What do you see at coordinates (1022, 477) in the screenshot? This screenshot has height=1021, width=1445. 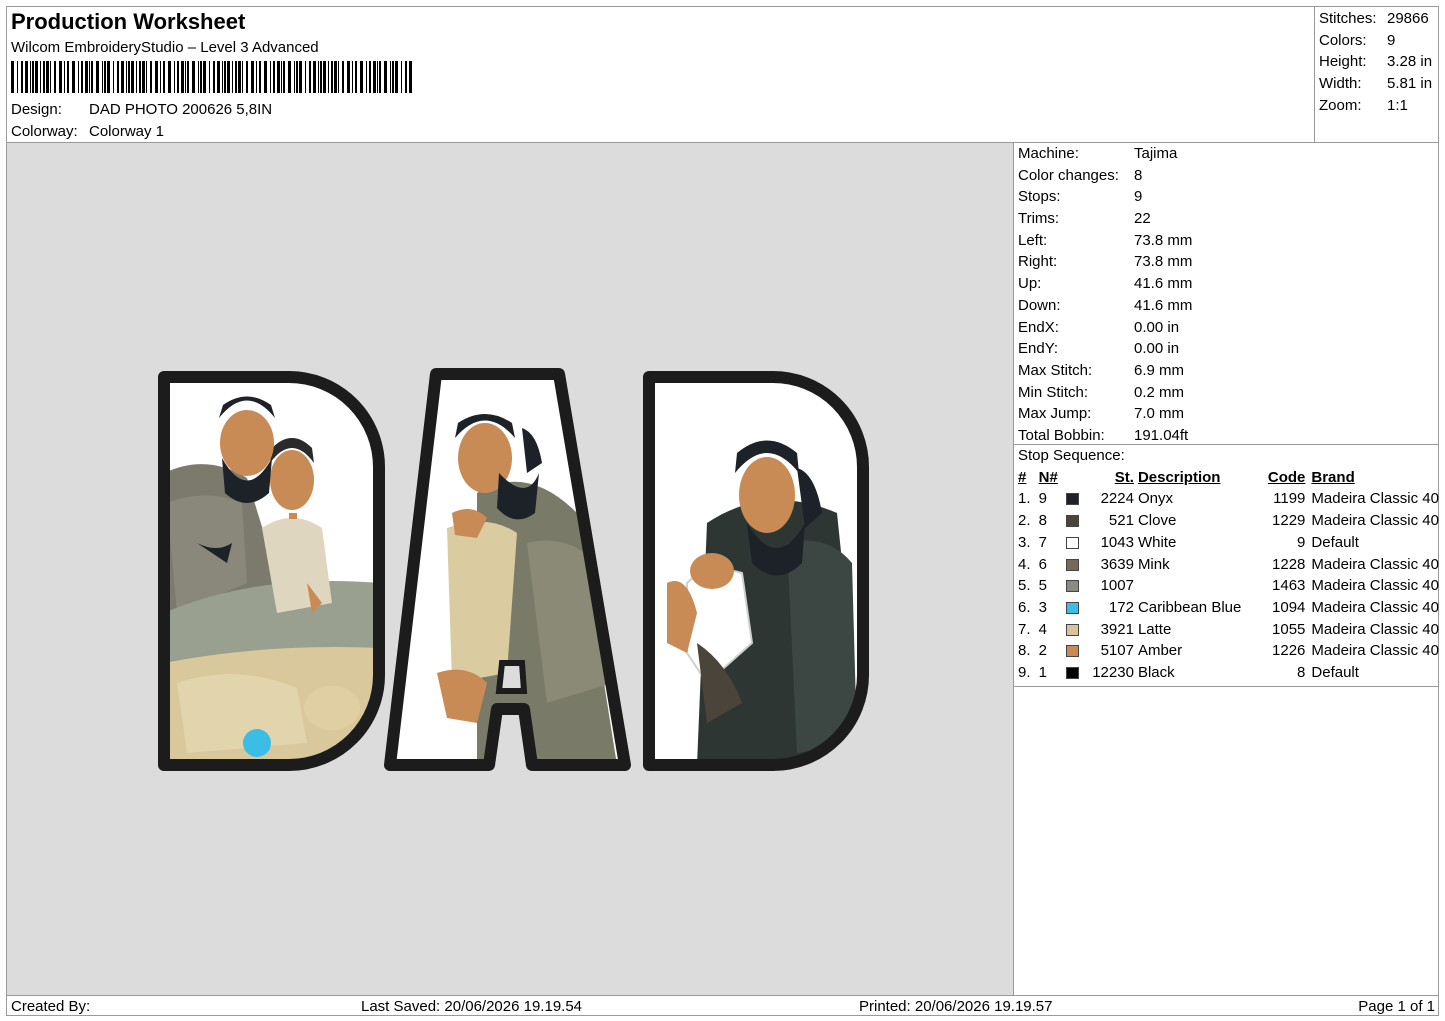 I see `col-index: #` at bounding box center [1022, 477].